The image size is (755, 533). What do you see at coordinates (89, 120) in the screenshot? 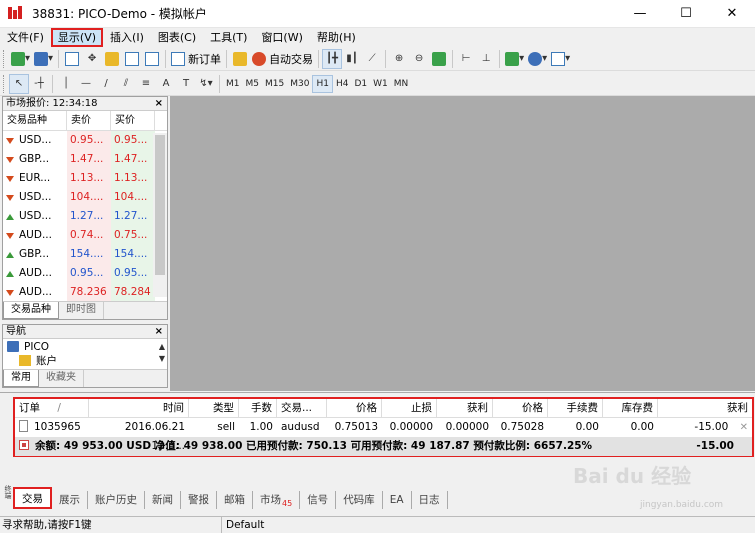
I see `col-bid: 卖价` at bounding box center [89, 120].